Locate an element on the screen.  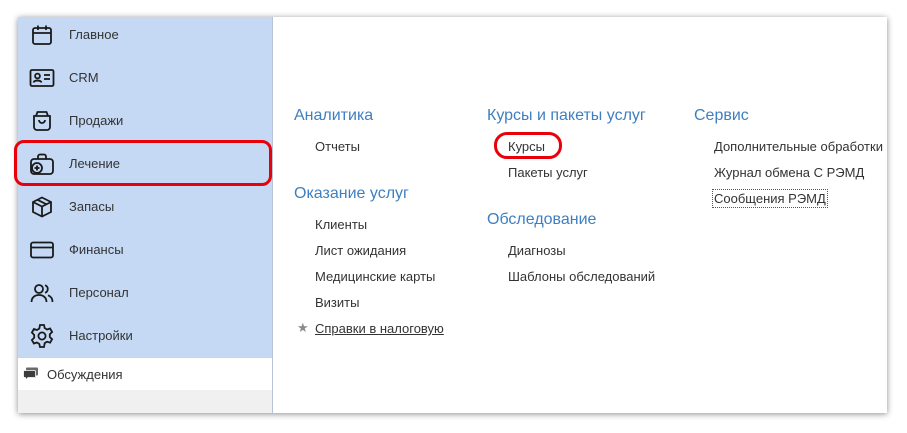
calendar-icon is located at coordinates (42, 35).